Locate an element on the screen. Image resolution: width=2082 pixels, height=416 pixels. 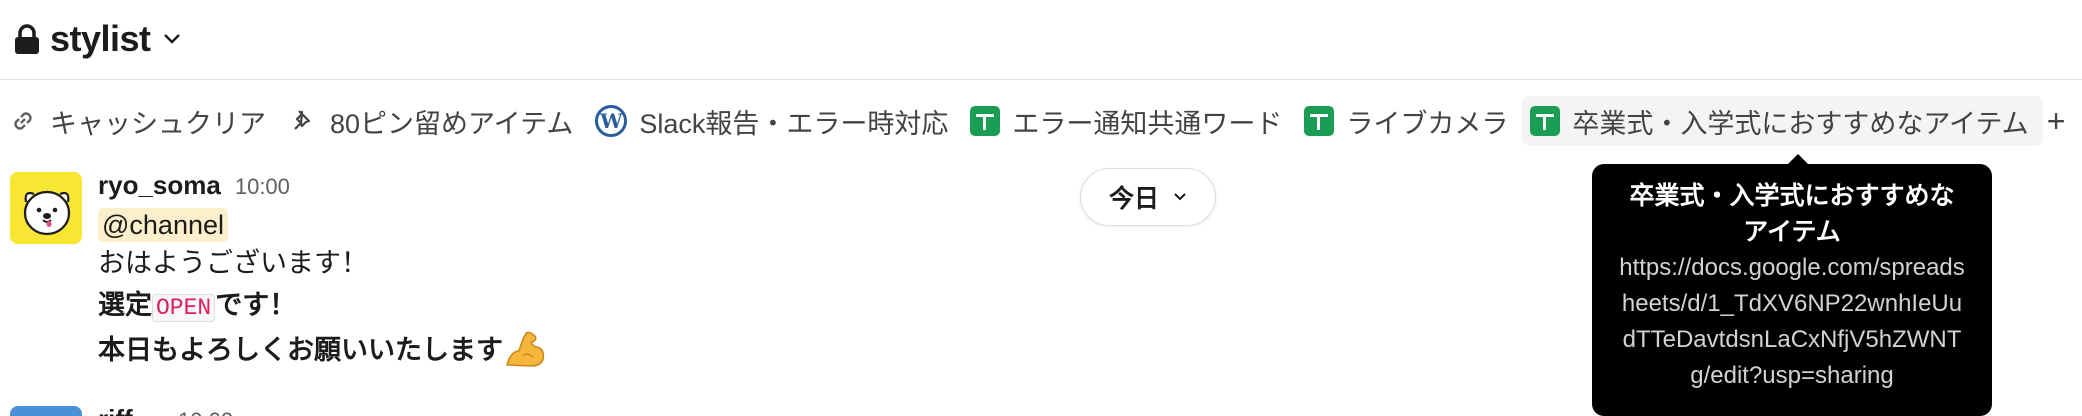
avatar-image is located at coordinates (46, 208).